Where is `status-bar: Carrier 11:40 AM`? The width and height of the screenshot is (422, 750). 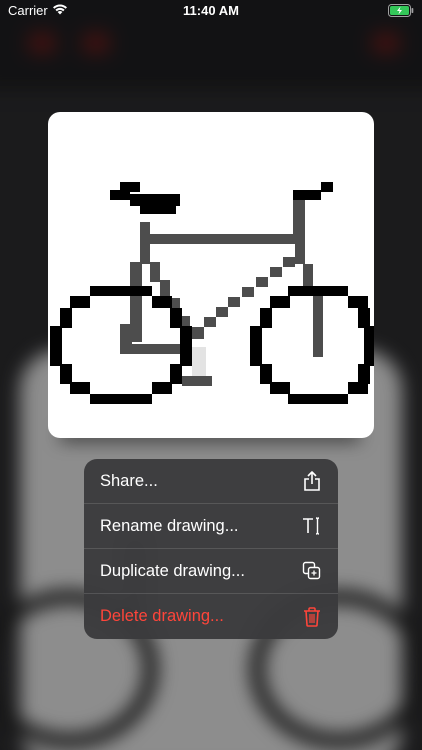
status-bar: Carrier 11:40 AM is located at coordinates (211, 11).